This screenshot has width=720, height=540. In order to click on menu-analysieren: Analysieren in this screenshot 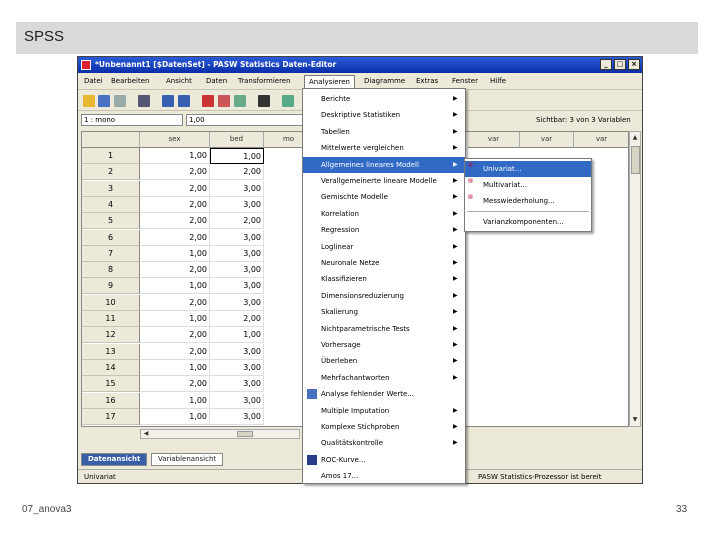, I will do `click(329, 81)`.